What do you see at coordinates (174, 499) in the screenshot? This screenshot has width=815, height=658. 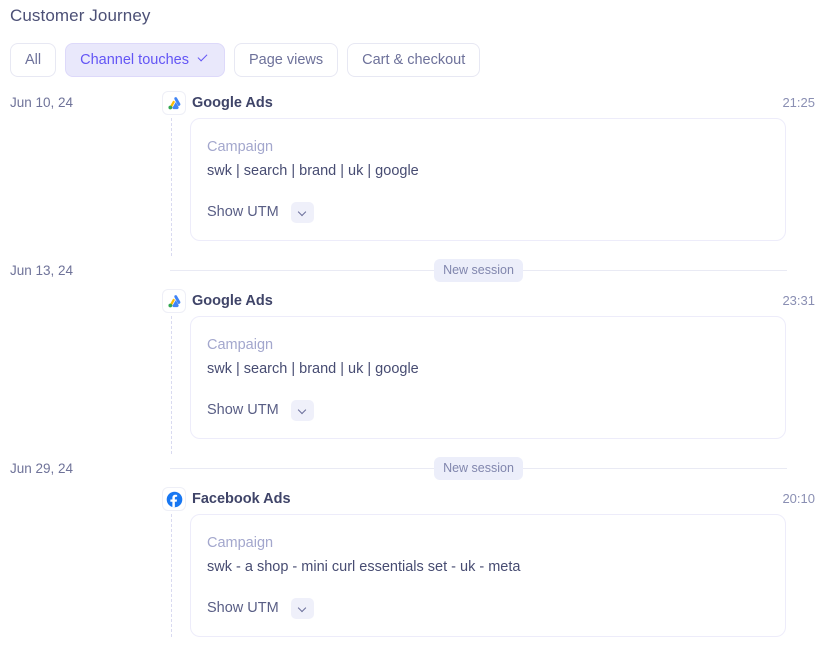 I see `facebook-icon` at bounding box center [174, 499].